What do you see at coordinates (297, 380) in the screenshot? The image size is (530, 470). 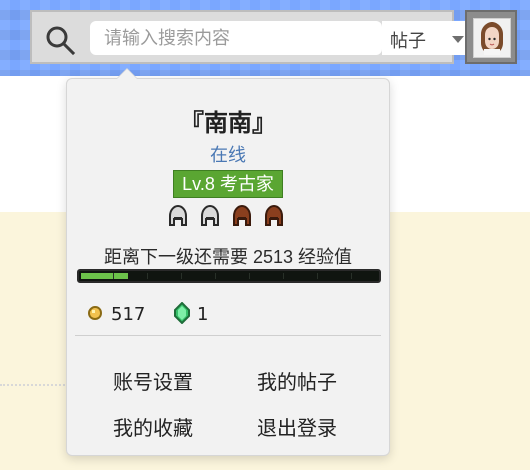 I see `menu-item-my-posts: 我的帖子` at bounding box center [297, 380].